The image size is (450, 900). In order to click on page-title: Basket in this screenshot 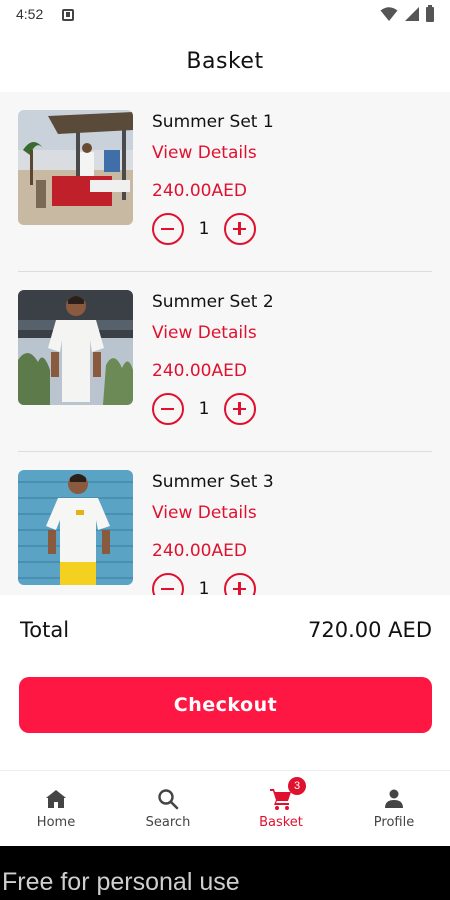, I will do `click(225, 61)`.